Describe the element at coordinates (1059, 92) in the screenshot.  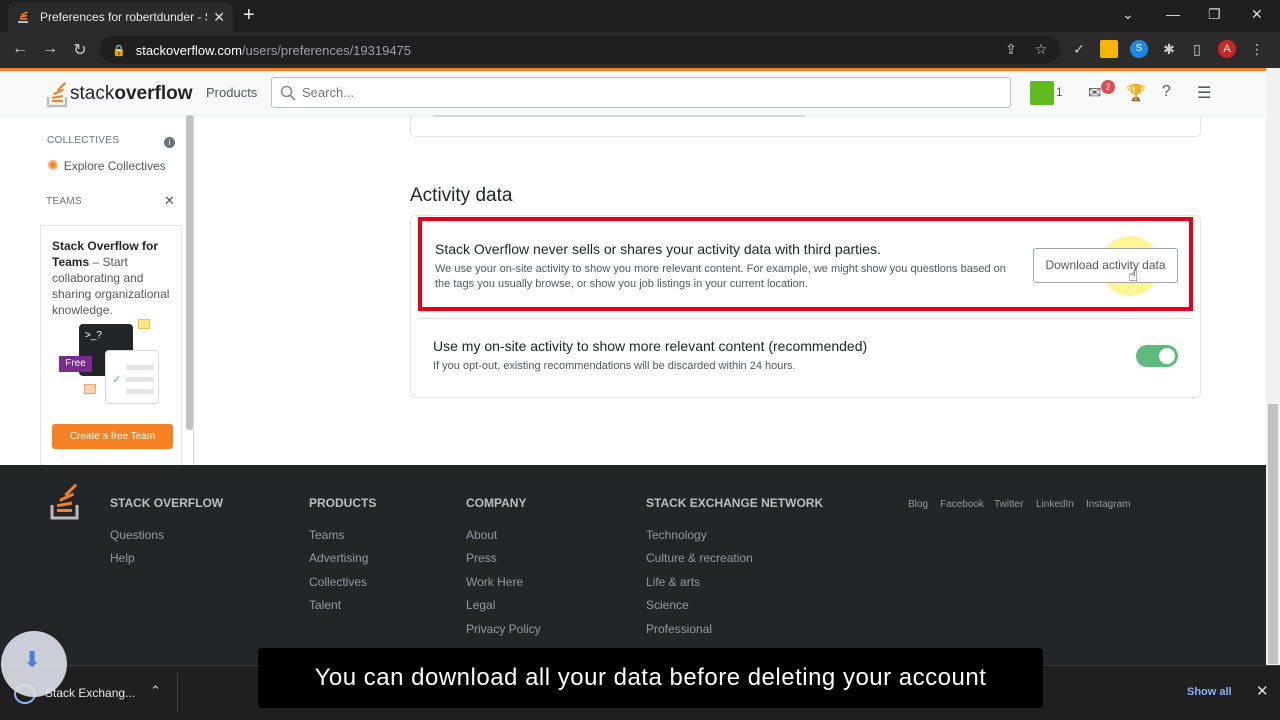
I see `reputation-count: 1` at that location.